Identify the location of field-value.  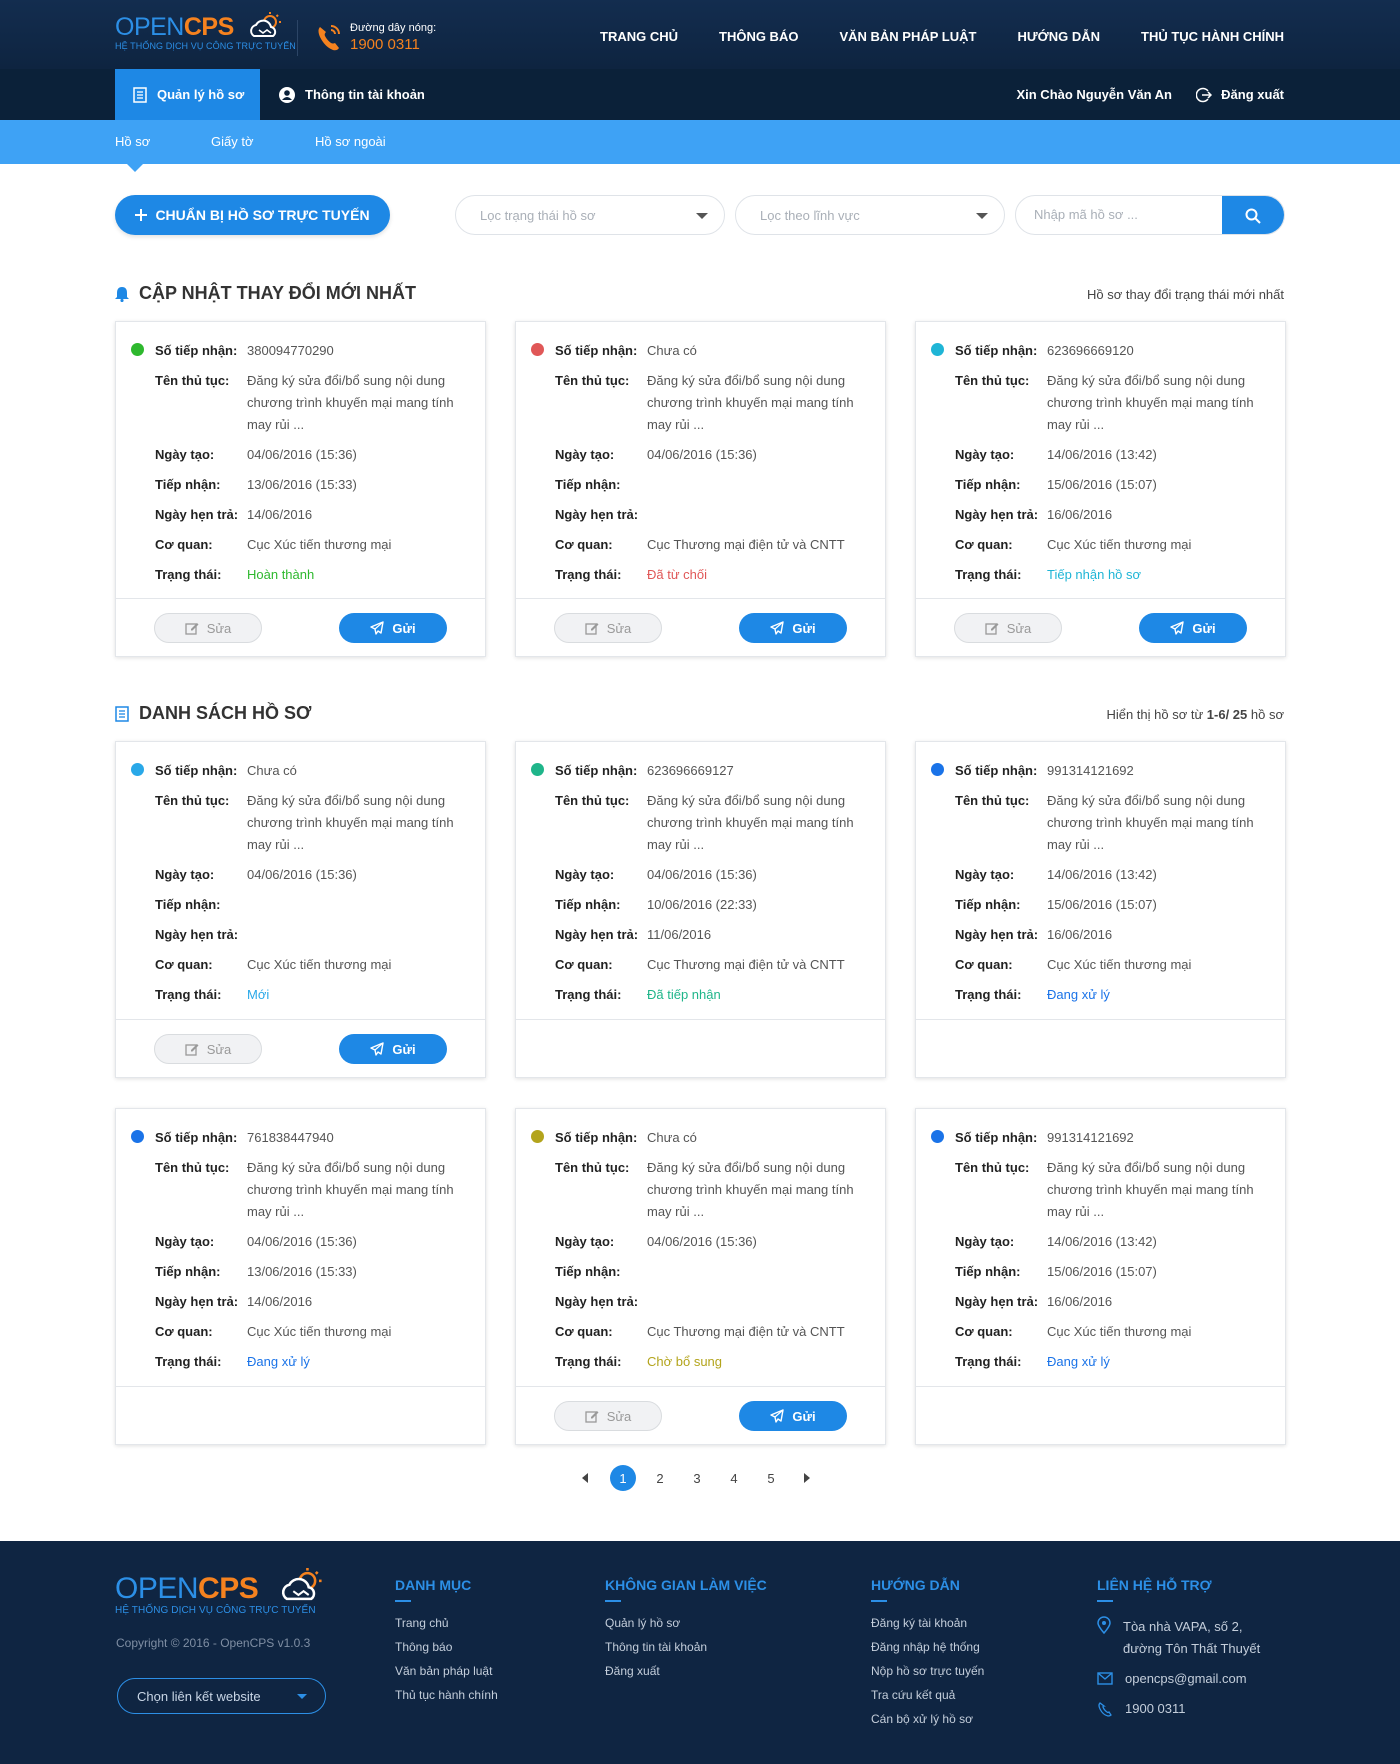
(756, 1272).